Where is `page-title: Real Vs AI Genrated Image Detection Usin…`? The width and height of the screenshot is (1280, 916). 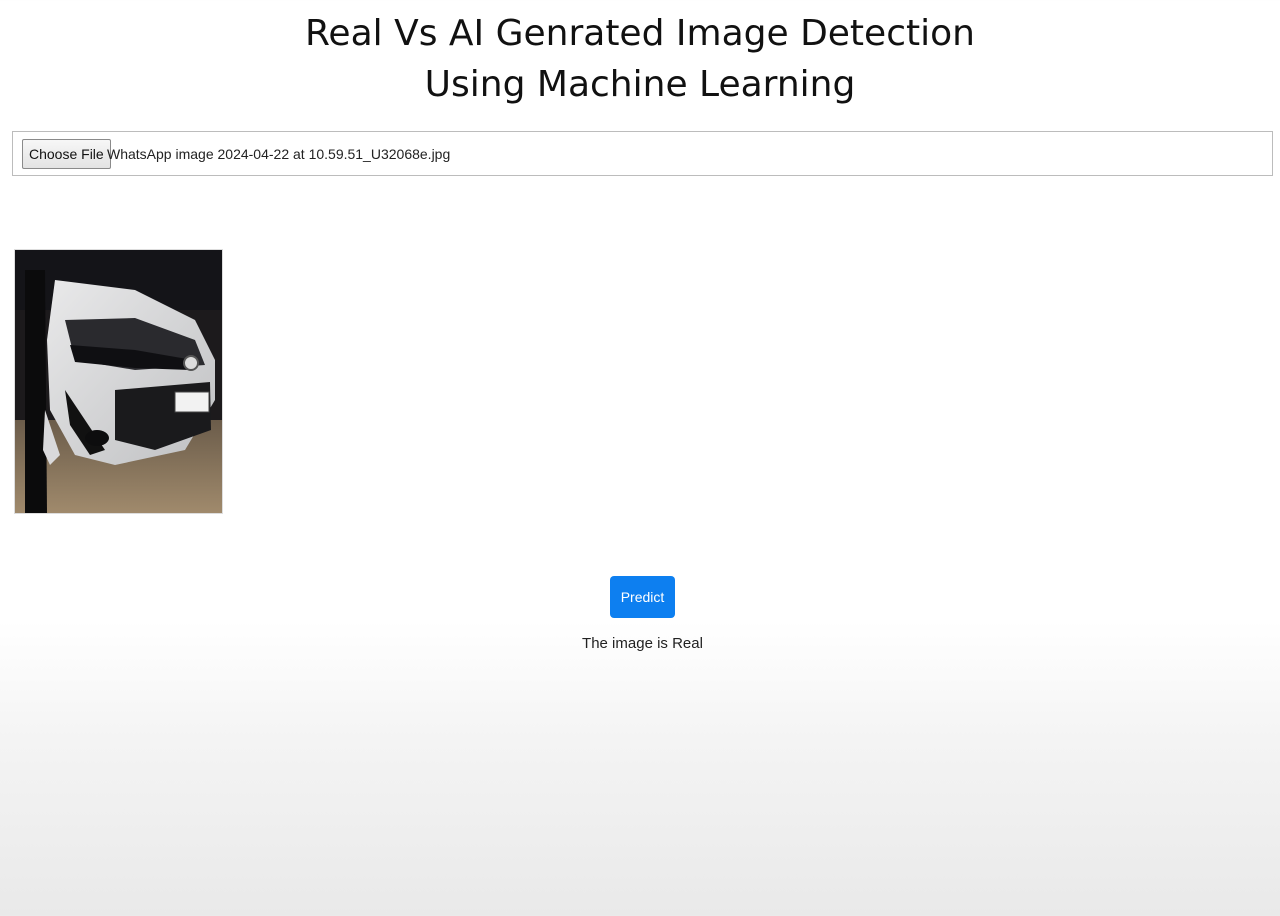 page-title: Real Vs AI Genrated Image Detection Usin… is located at coordinates (640, 59).